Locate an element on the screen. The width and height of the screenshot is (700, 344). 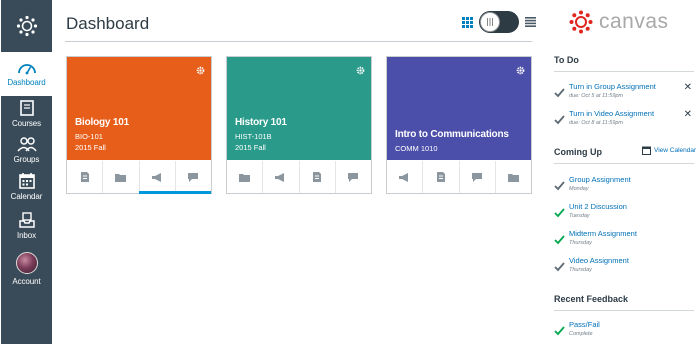
feedback-status: Complete is located at coordinates (581, 334).